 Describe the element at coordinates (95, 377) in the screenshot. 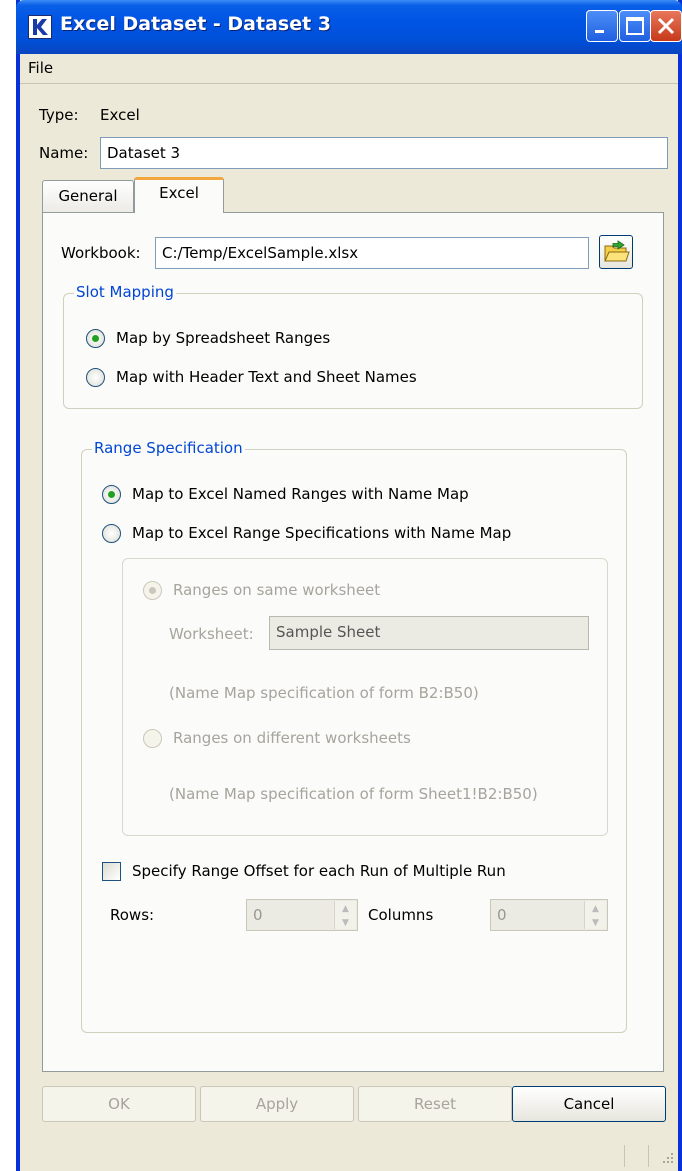

I see `map-header-text-radio` at that location.